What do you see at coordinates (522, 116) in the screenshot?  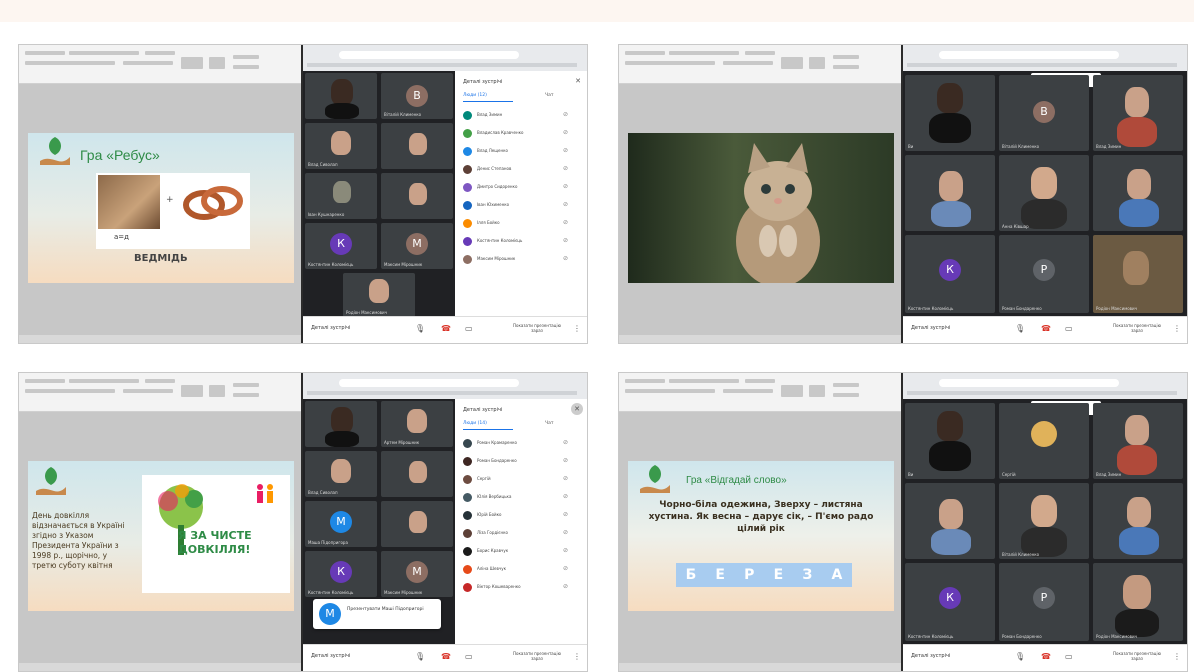 I see `participant-row: Влад Зимин ⊘` at bounding box center [522, 116].